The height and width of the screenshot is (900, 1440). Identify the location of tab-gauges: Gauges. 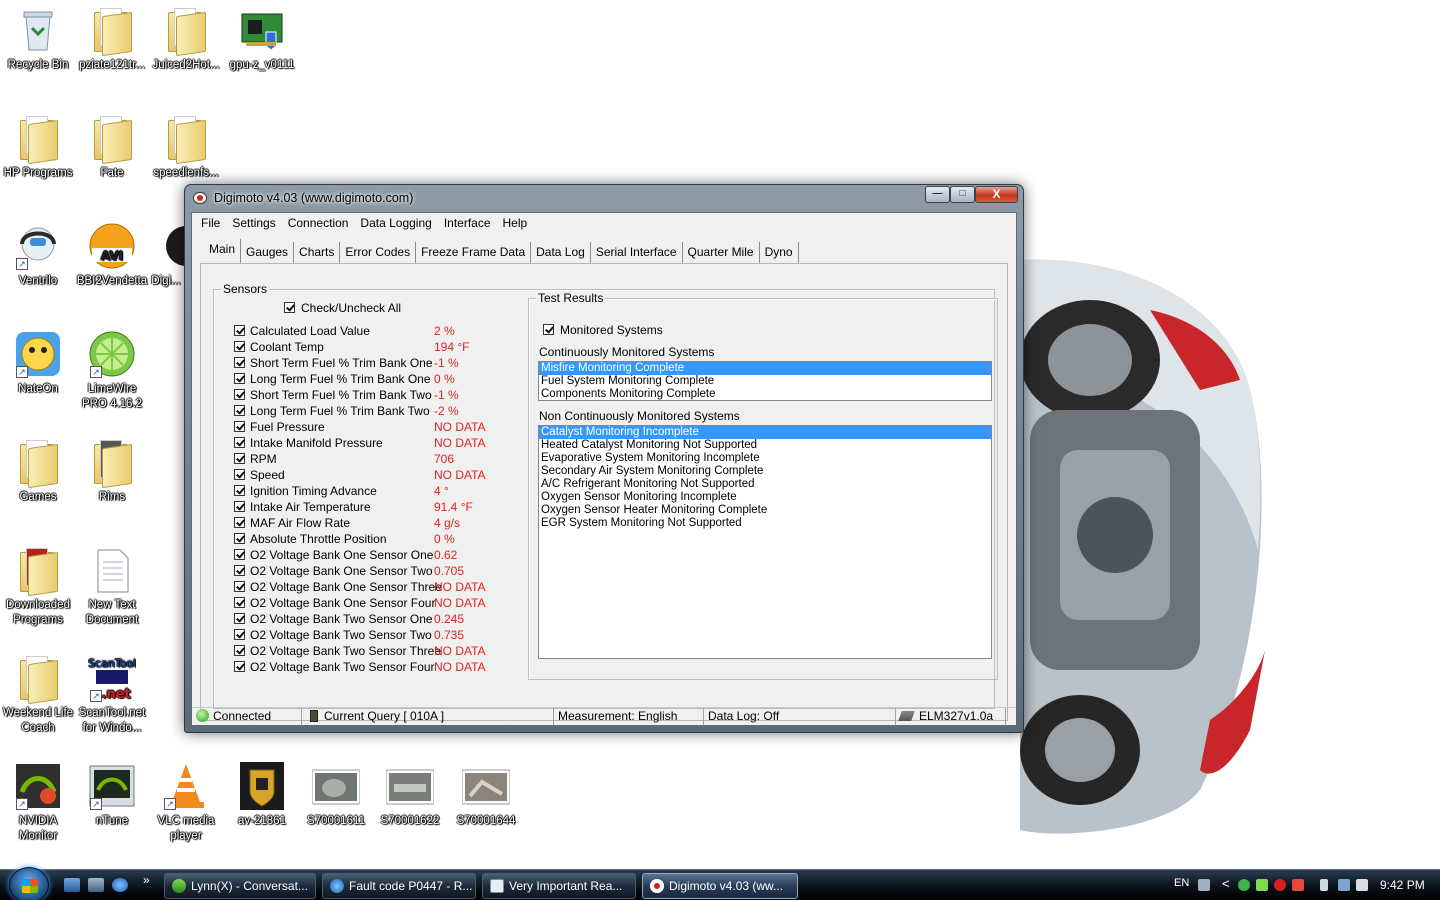
(268, 252).